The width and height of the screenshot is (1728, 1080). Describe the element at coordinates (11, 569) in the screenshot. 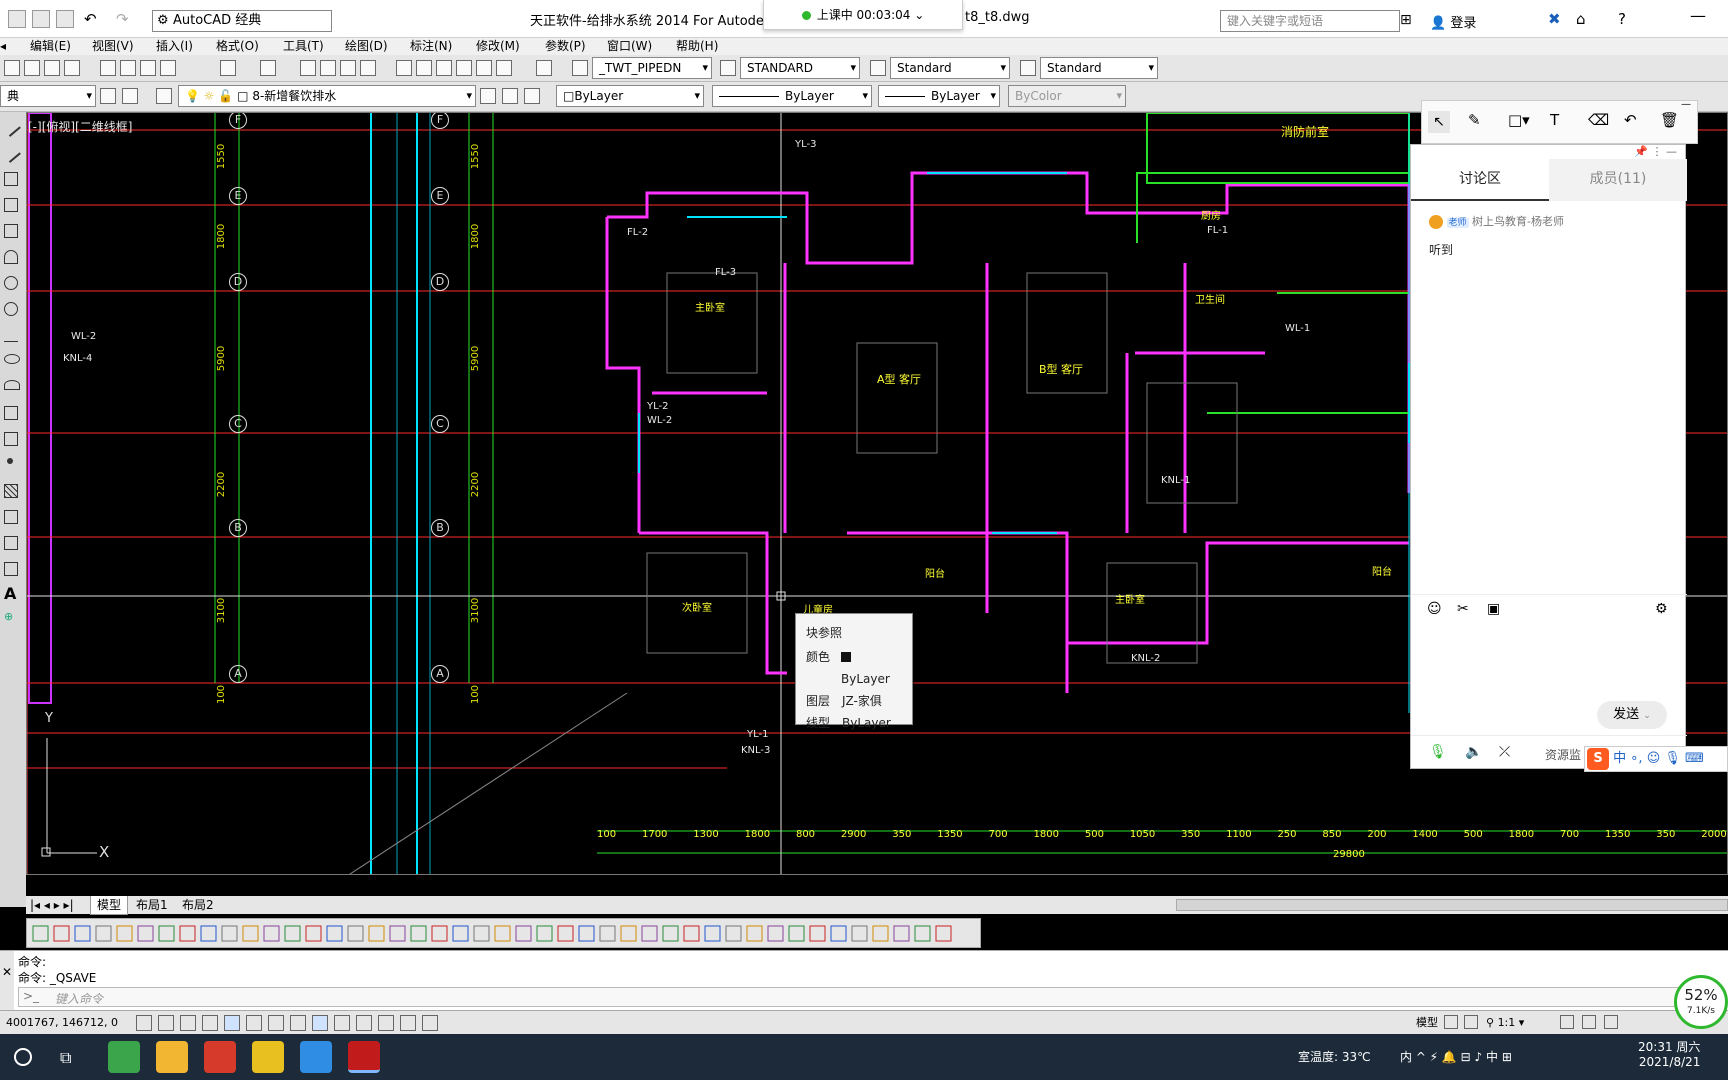

I see `table-icon` at that location.